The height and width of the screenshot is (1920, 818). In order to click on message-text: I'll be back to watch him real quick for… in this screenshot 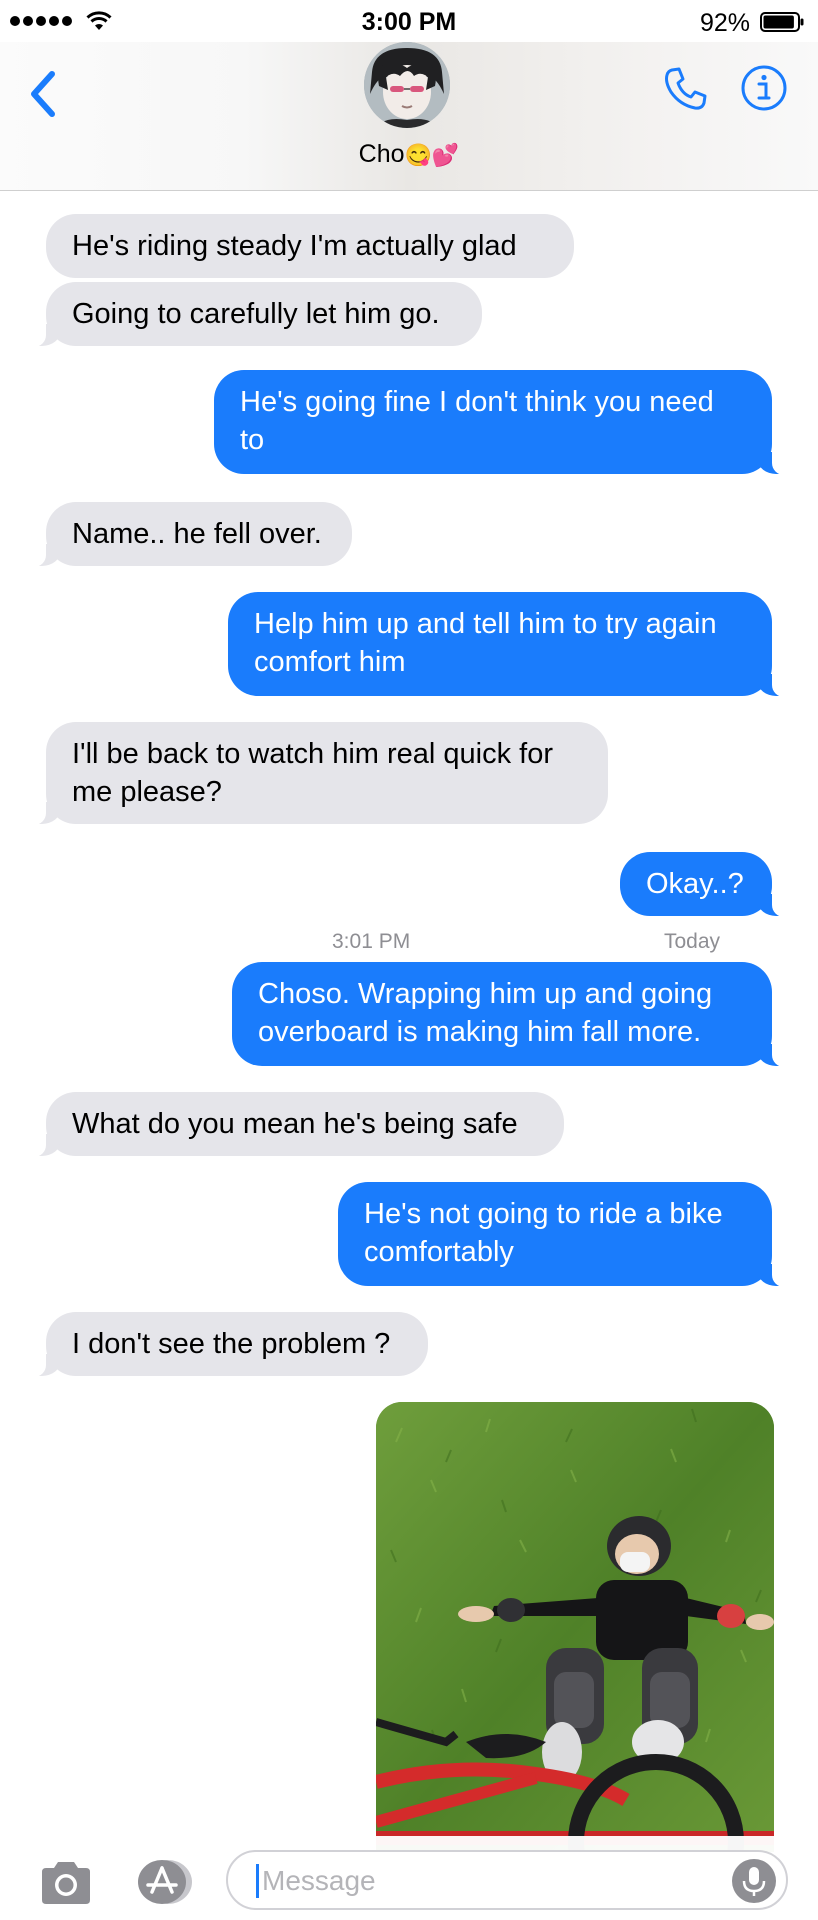, I will do `click(313, 773)`.